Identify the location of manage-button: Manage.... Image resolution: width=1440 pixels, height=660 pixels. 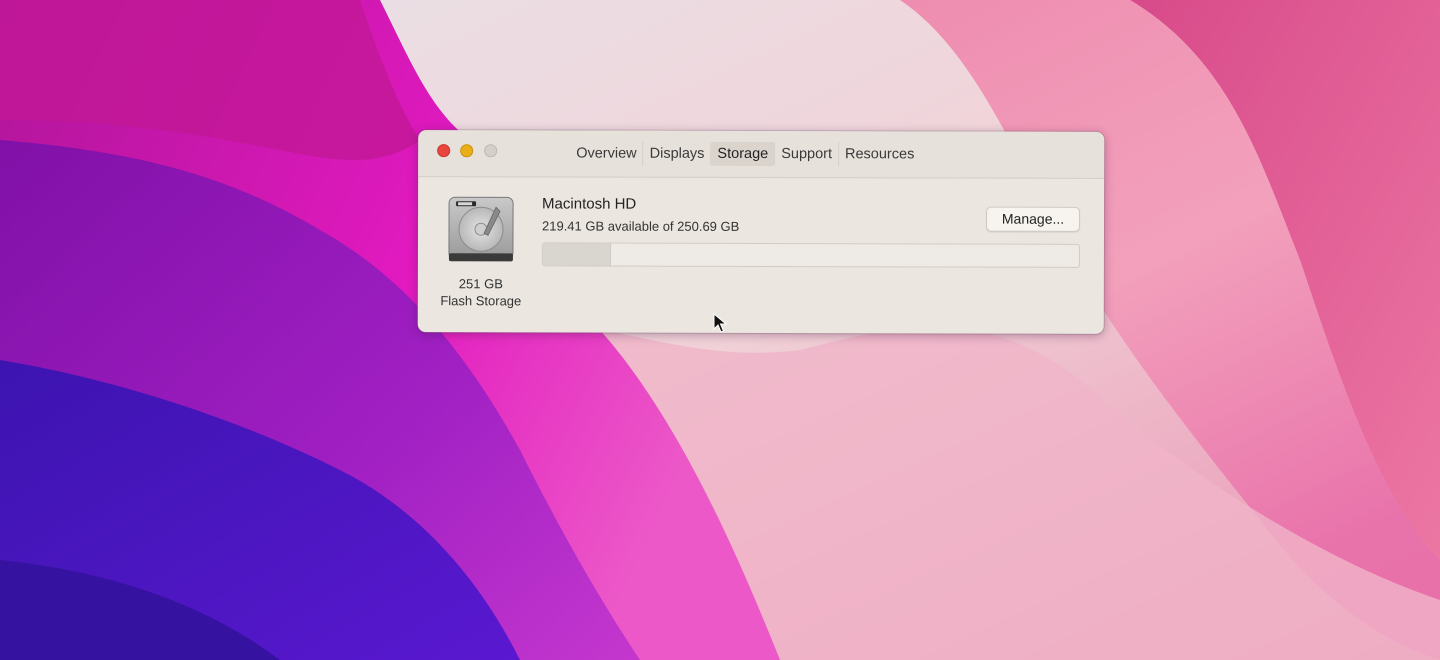
(1033, 219).